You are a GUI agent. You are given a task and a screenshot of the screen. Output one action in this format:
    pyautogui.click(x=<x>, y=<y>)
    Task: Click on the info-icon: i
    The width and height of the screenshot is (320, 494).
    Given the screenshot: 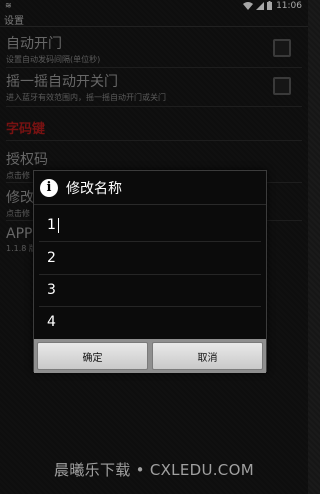 What is the action you would take?
    pyautogui.click(x=49, y=187)
    